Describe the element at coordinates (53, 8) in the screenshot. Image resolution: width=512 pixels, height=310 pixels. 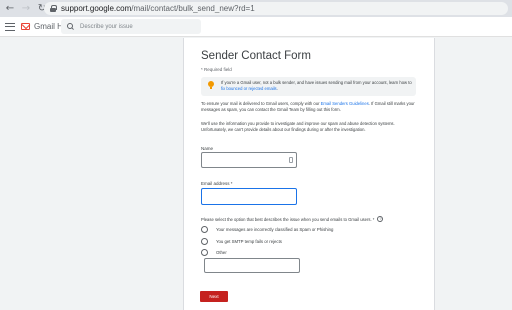
I see `lock-icon` at that location.